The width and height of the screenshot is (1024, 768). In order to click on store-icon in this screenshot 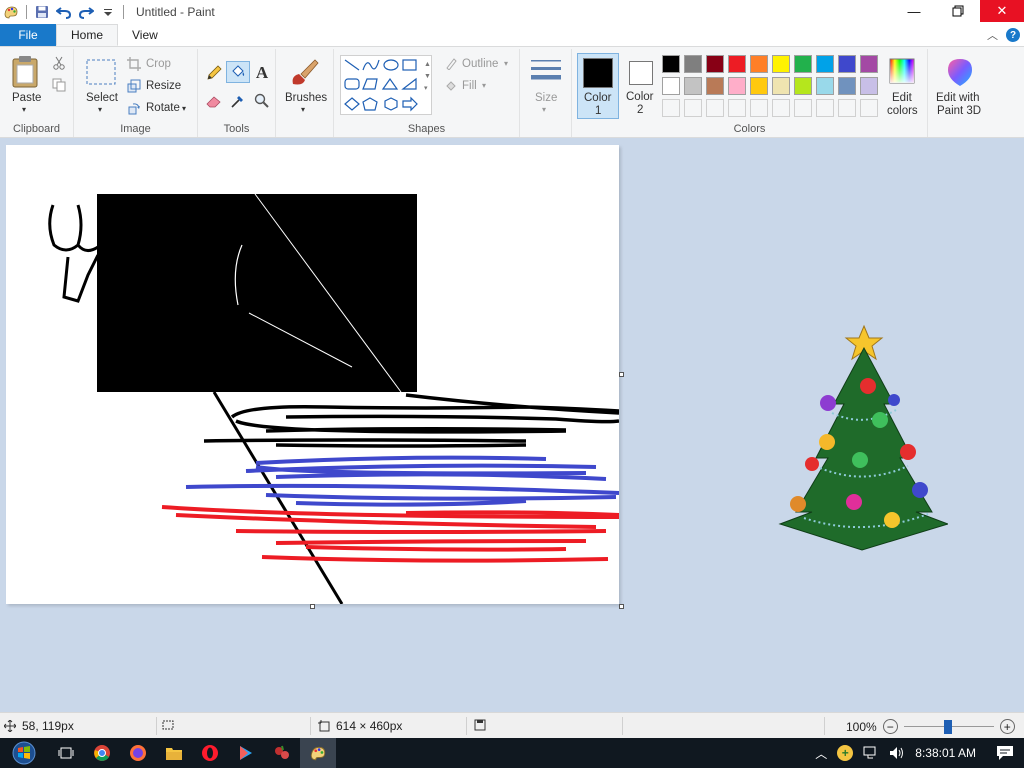, I will do `click(246, 753)`.